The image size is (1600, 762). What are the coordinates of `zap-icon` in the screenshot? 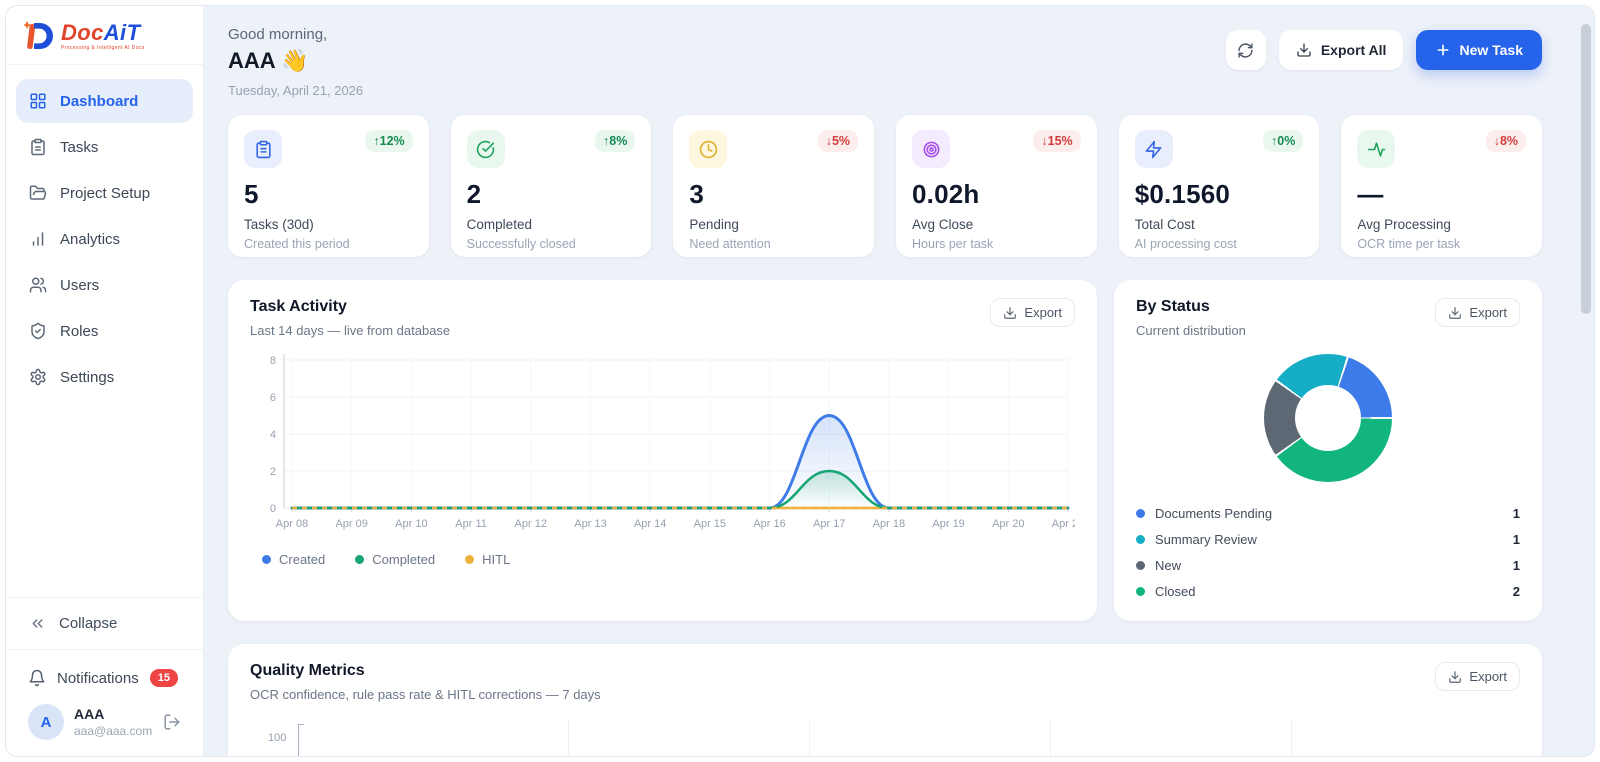 It's located at (1153, 149).